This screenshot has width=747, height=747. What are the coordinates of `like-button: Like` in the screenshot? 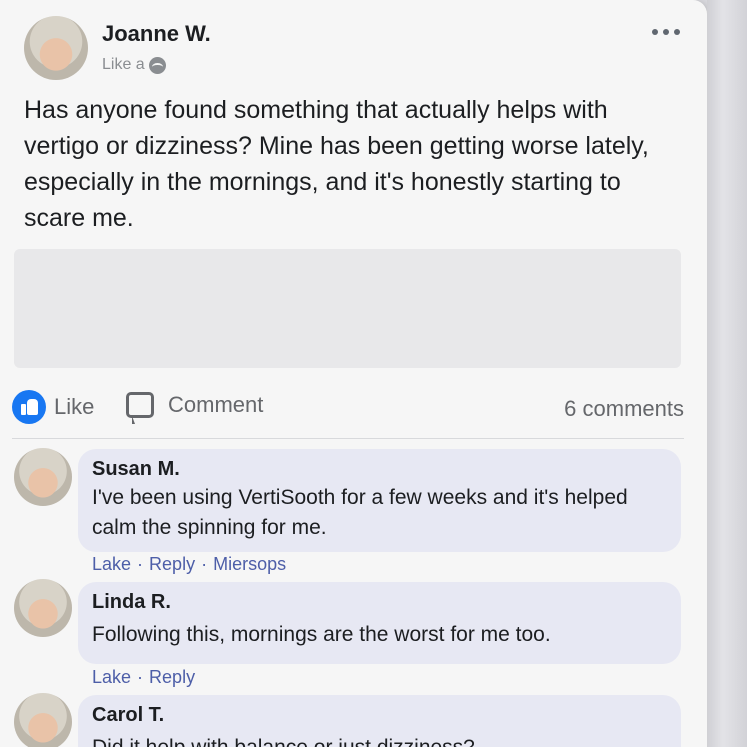 It's located at (53, 407).